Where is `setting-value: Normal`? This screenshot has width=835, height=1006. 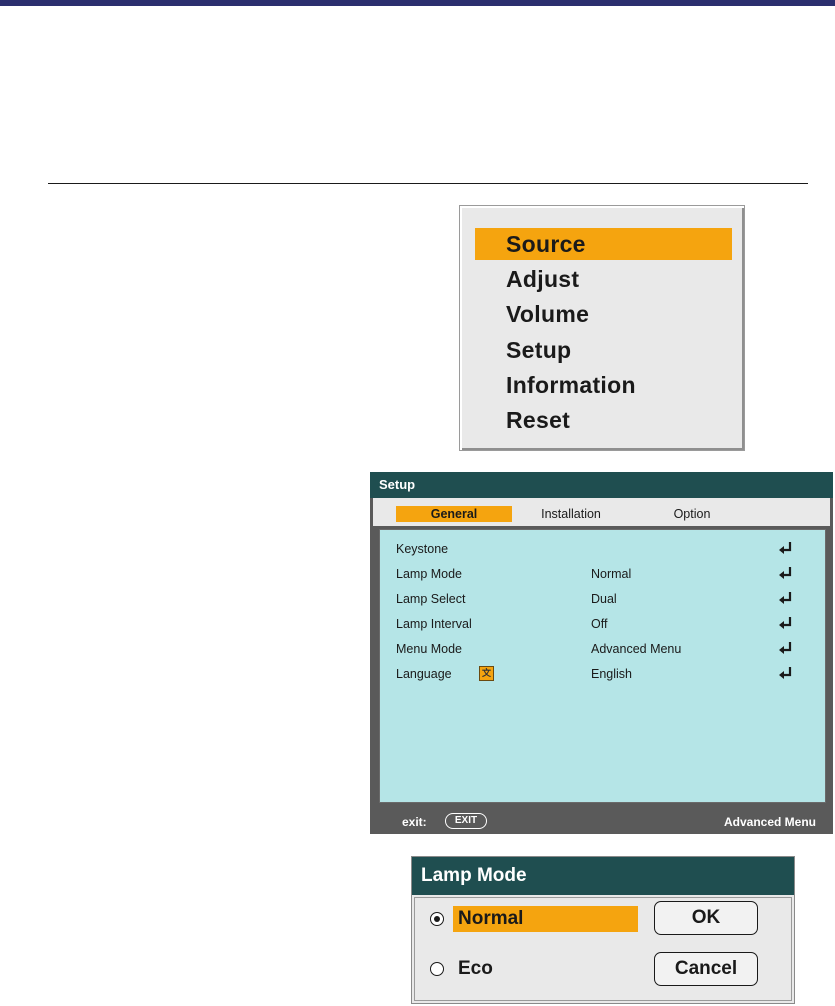
setting-value: Normal is located at coordinates (611, 574).